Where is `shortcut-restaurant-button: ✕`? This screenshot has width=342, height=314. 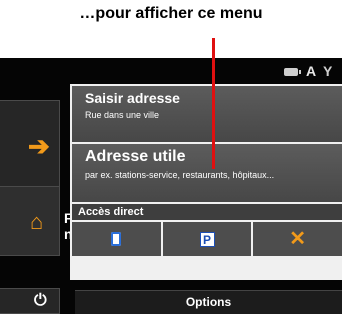 shortcut-restaurant-button: ✕ is located at coordinates (297, 239).